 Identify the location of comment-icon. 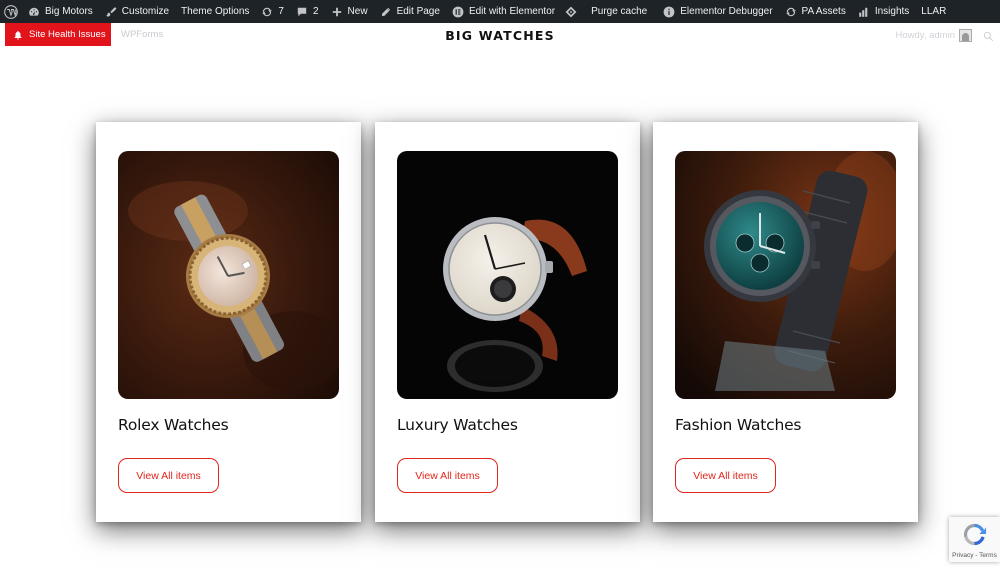
(302, 12).